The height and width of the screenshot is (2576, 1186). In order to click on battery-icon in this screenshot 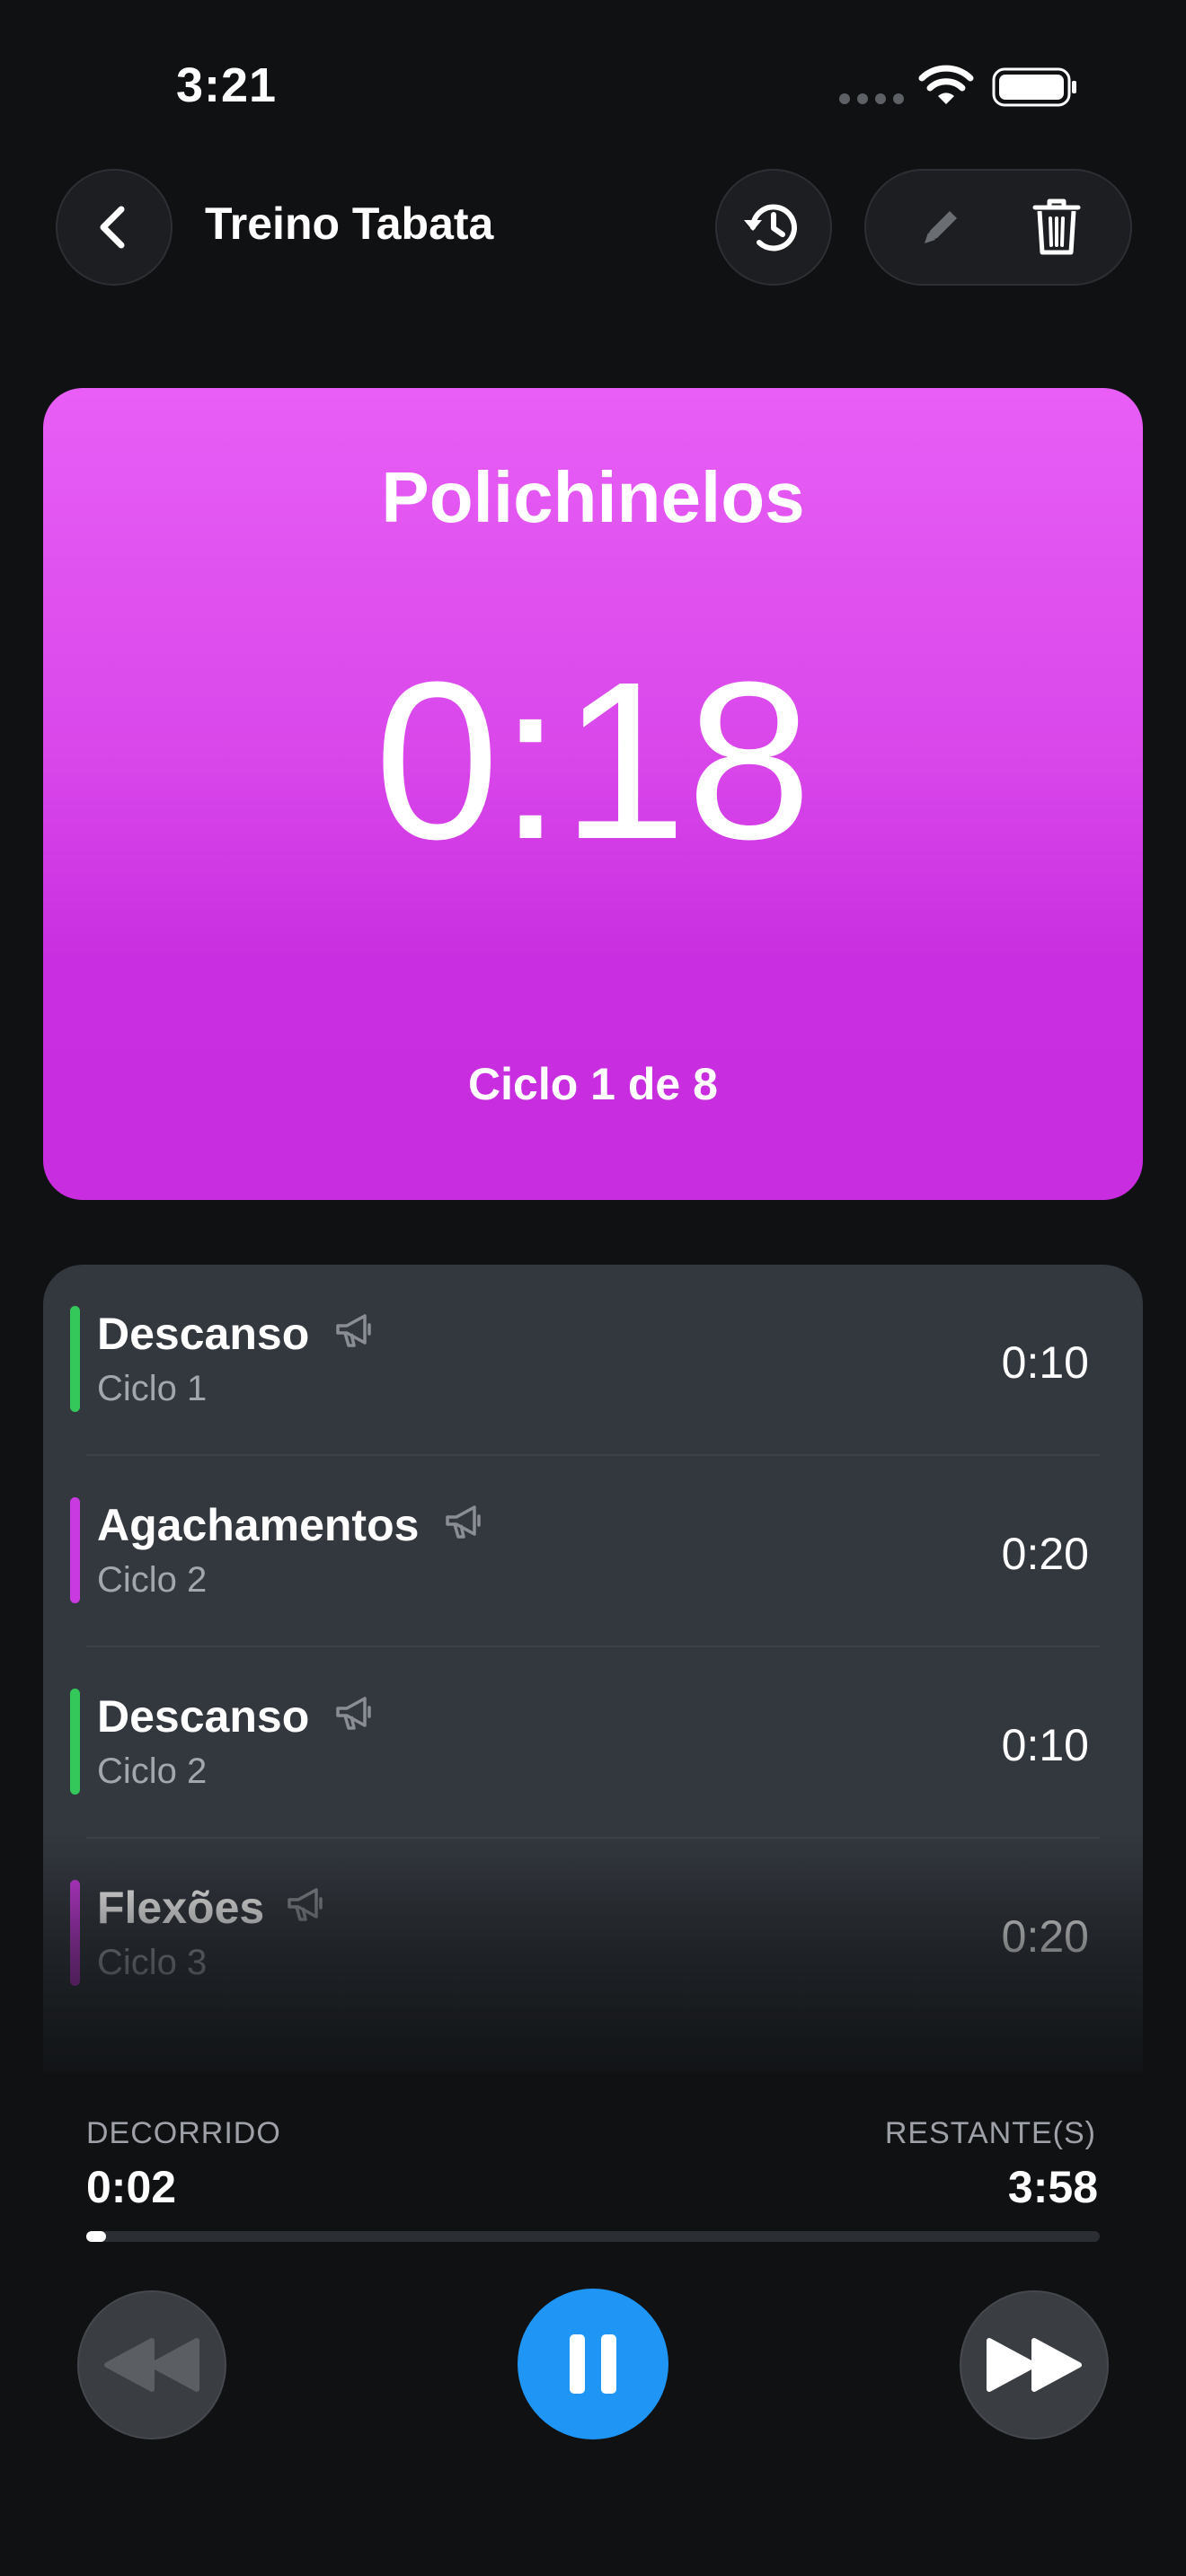, I will do `click(1034, 87)`.